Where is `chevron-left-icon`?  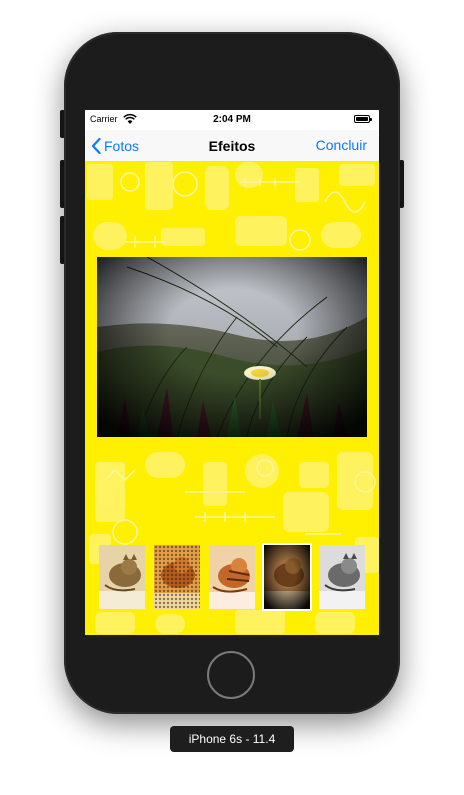
chevron-left-icon is located at coordinates (96, 146).